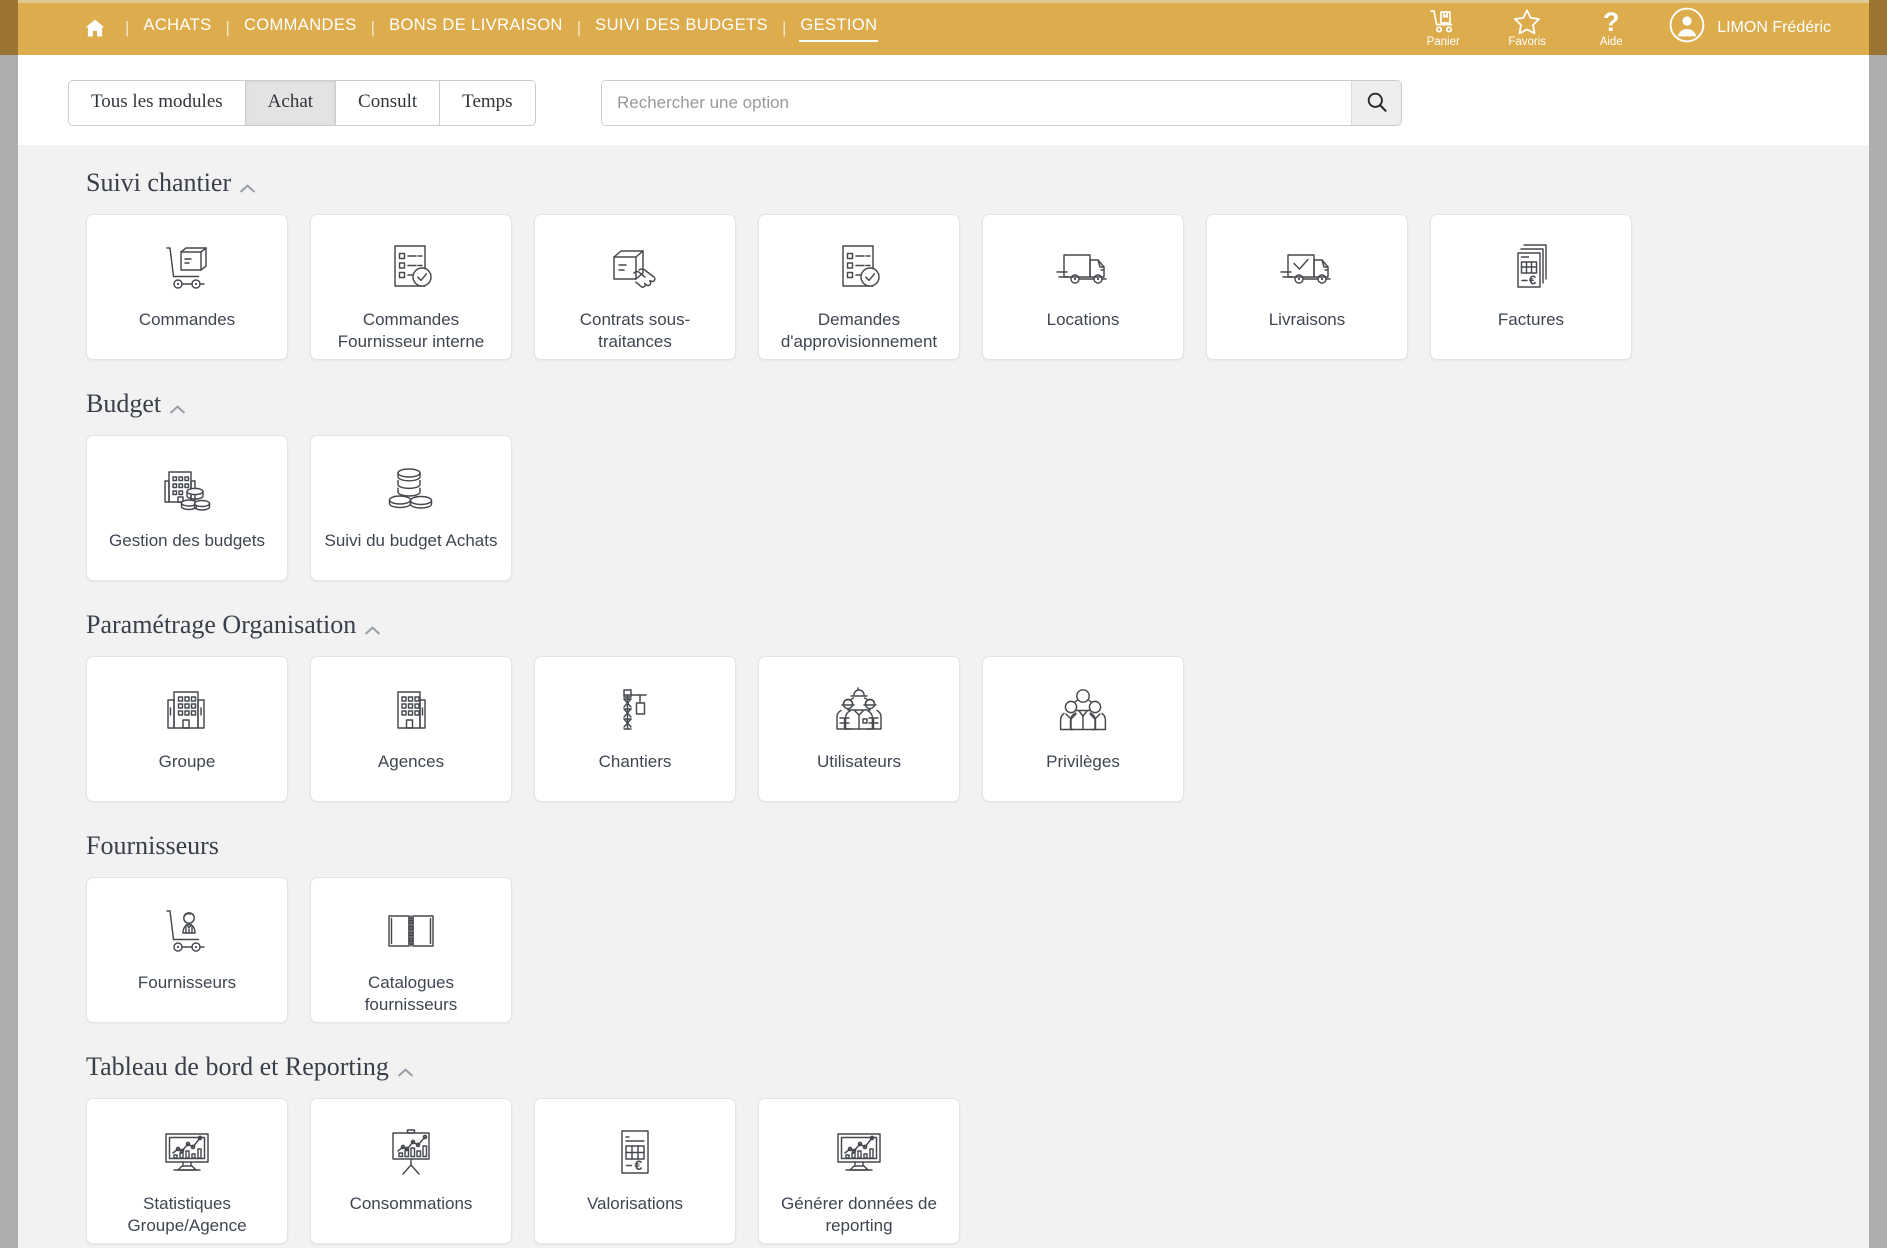 This screenshot has width=1887, height=1248. Describe the element at coordinates (681, 27) in the screenshot. I see `nav-item-suivi-des-budgets: SUIVI DES BUDGETS` at that location.